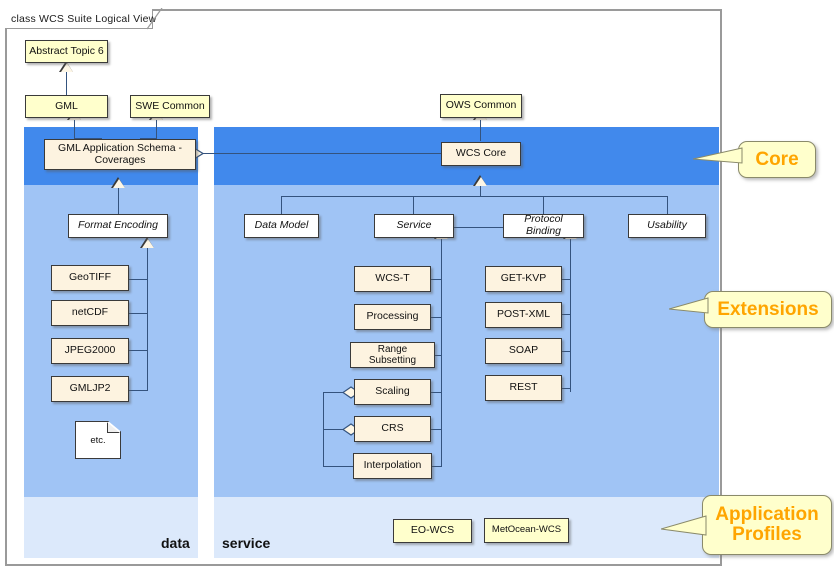 The height and width of the screenshot is (573, 834). Describe the element at coordinates (683, 529) in the screenshot. I see `callout-profiles-tail` at that location.